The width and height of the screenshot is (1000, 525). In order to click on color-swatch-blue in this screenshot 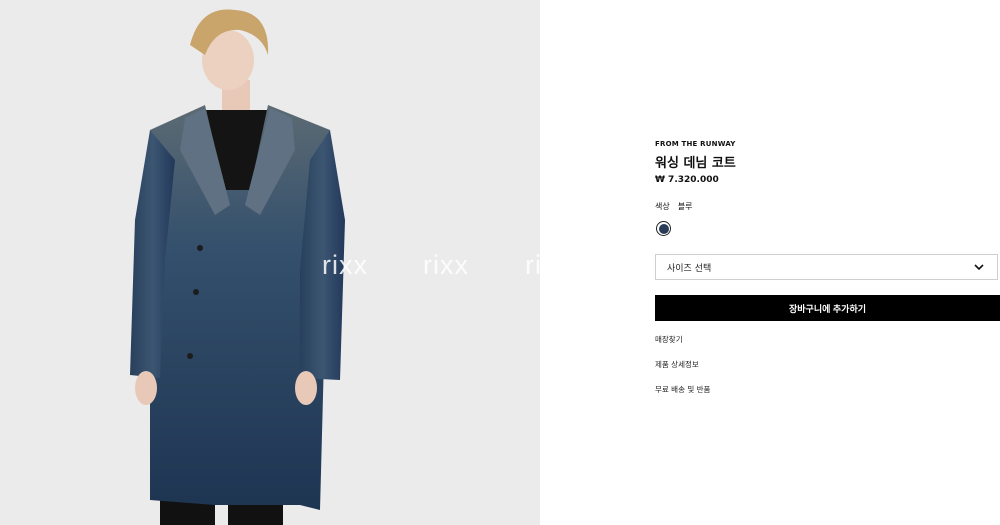, I will do `click(663, 228)`.